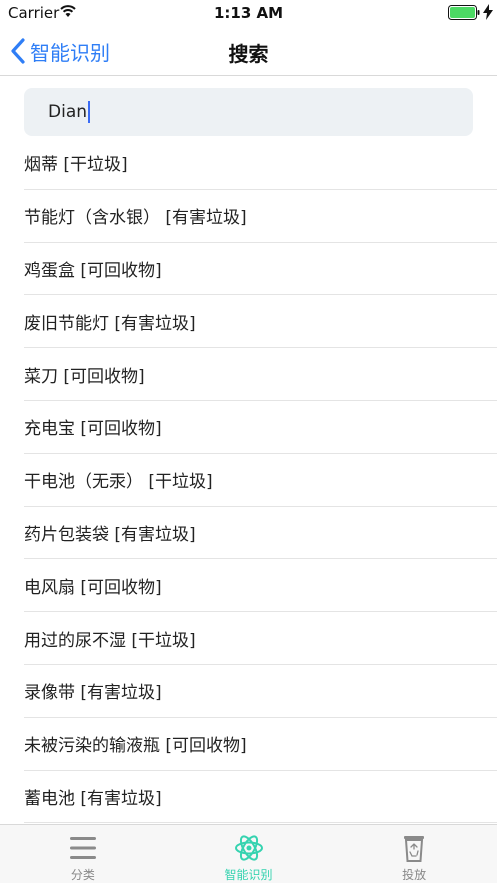 This screenshot has height=883, width=497. I want to click on tab-bar: 分类 智能识别 投放, so click(248, 853).